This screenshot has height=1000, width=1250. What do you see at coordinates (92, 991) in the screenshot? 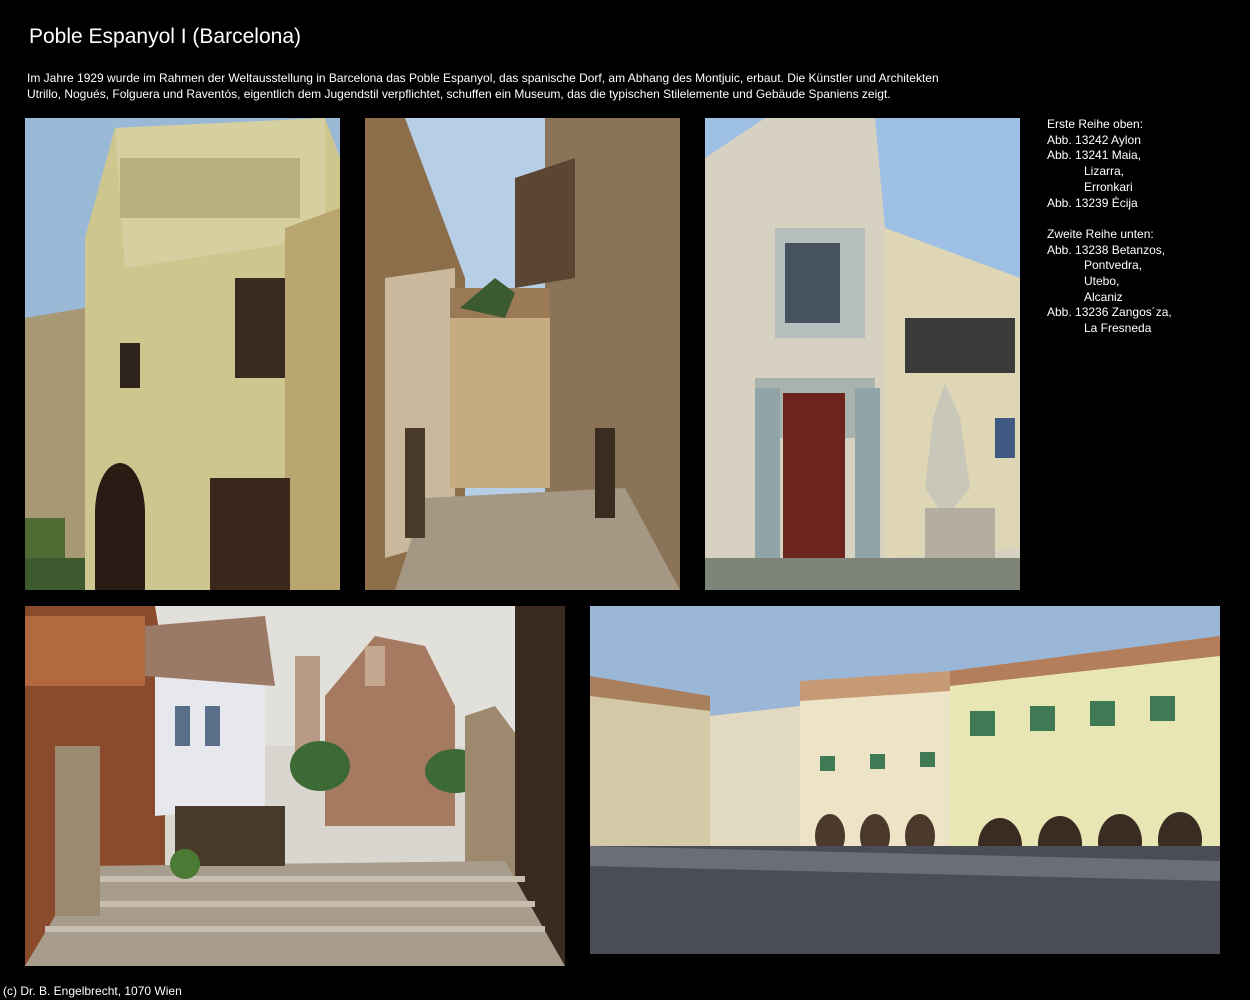
I see `copyright-footer: (c) Dr. B. Engelbrecht, 1070 Wien` at bounding box center [92, 991].